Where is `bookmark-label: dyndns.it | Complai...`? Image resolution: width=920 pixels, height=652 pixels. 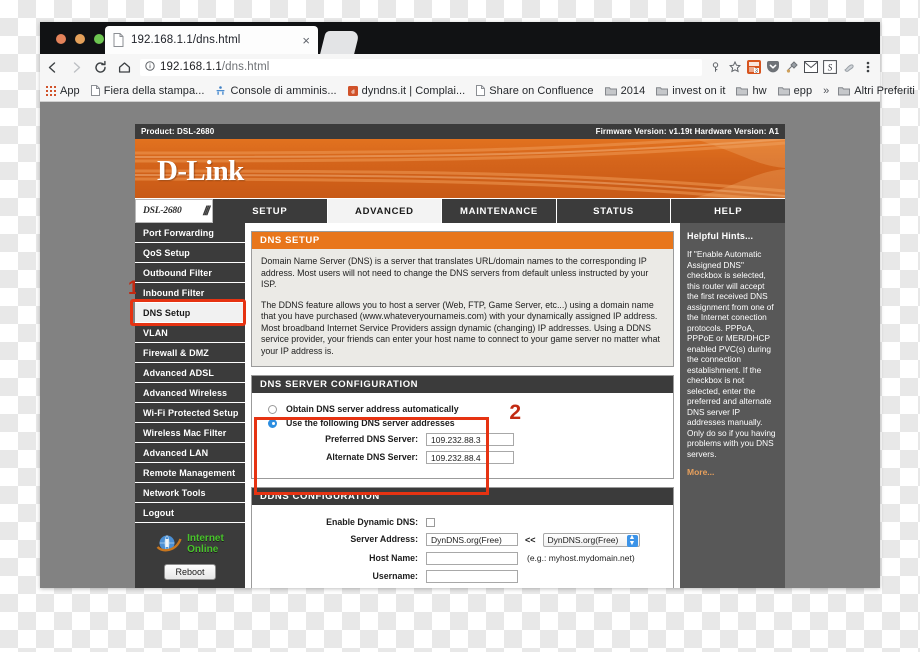
bookmark-label: dyndns.it | Complai... is located at coordinates (413, 90).